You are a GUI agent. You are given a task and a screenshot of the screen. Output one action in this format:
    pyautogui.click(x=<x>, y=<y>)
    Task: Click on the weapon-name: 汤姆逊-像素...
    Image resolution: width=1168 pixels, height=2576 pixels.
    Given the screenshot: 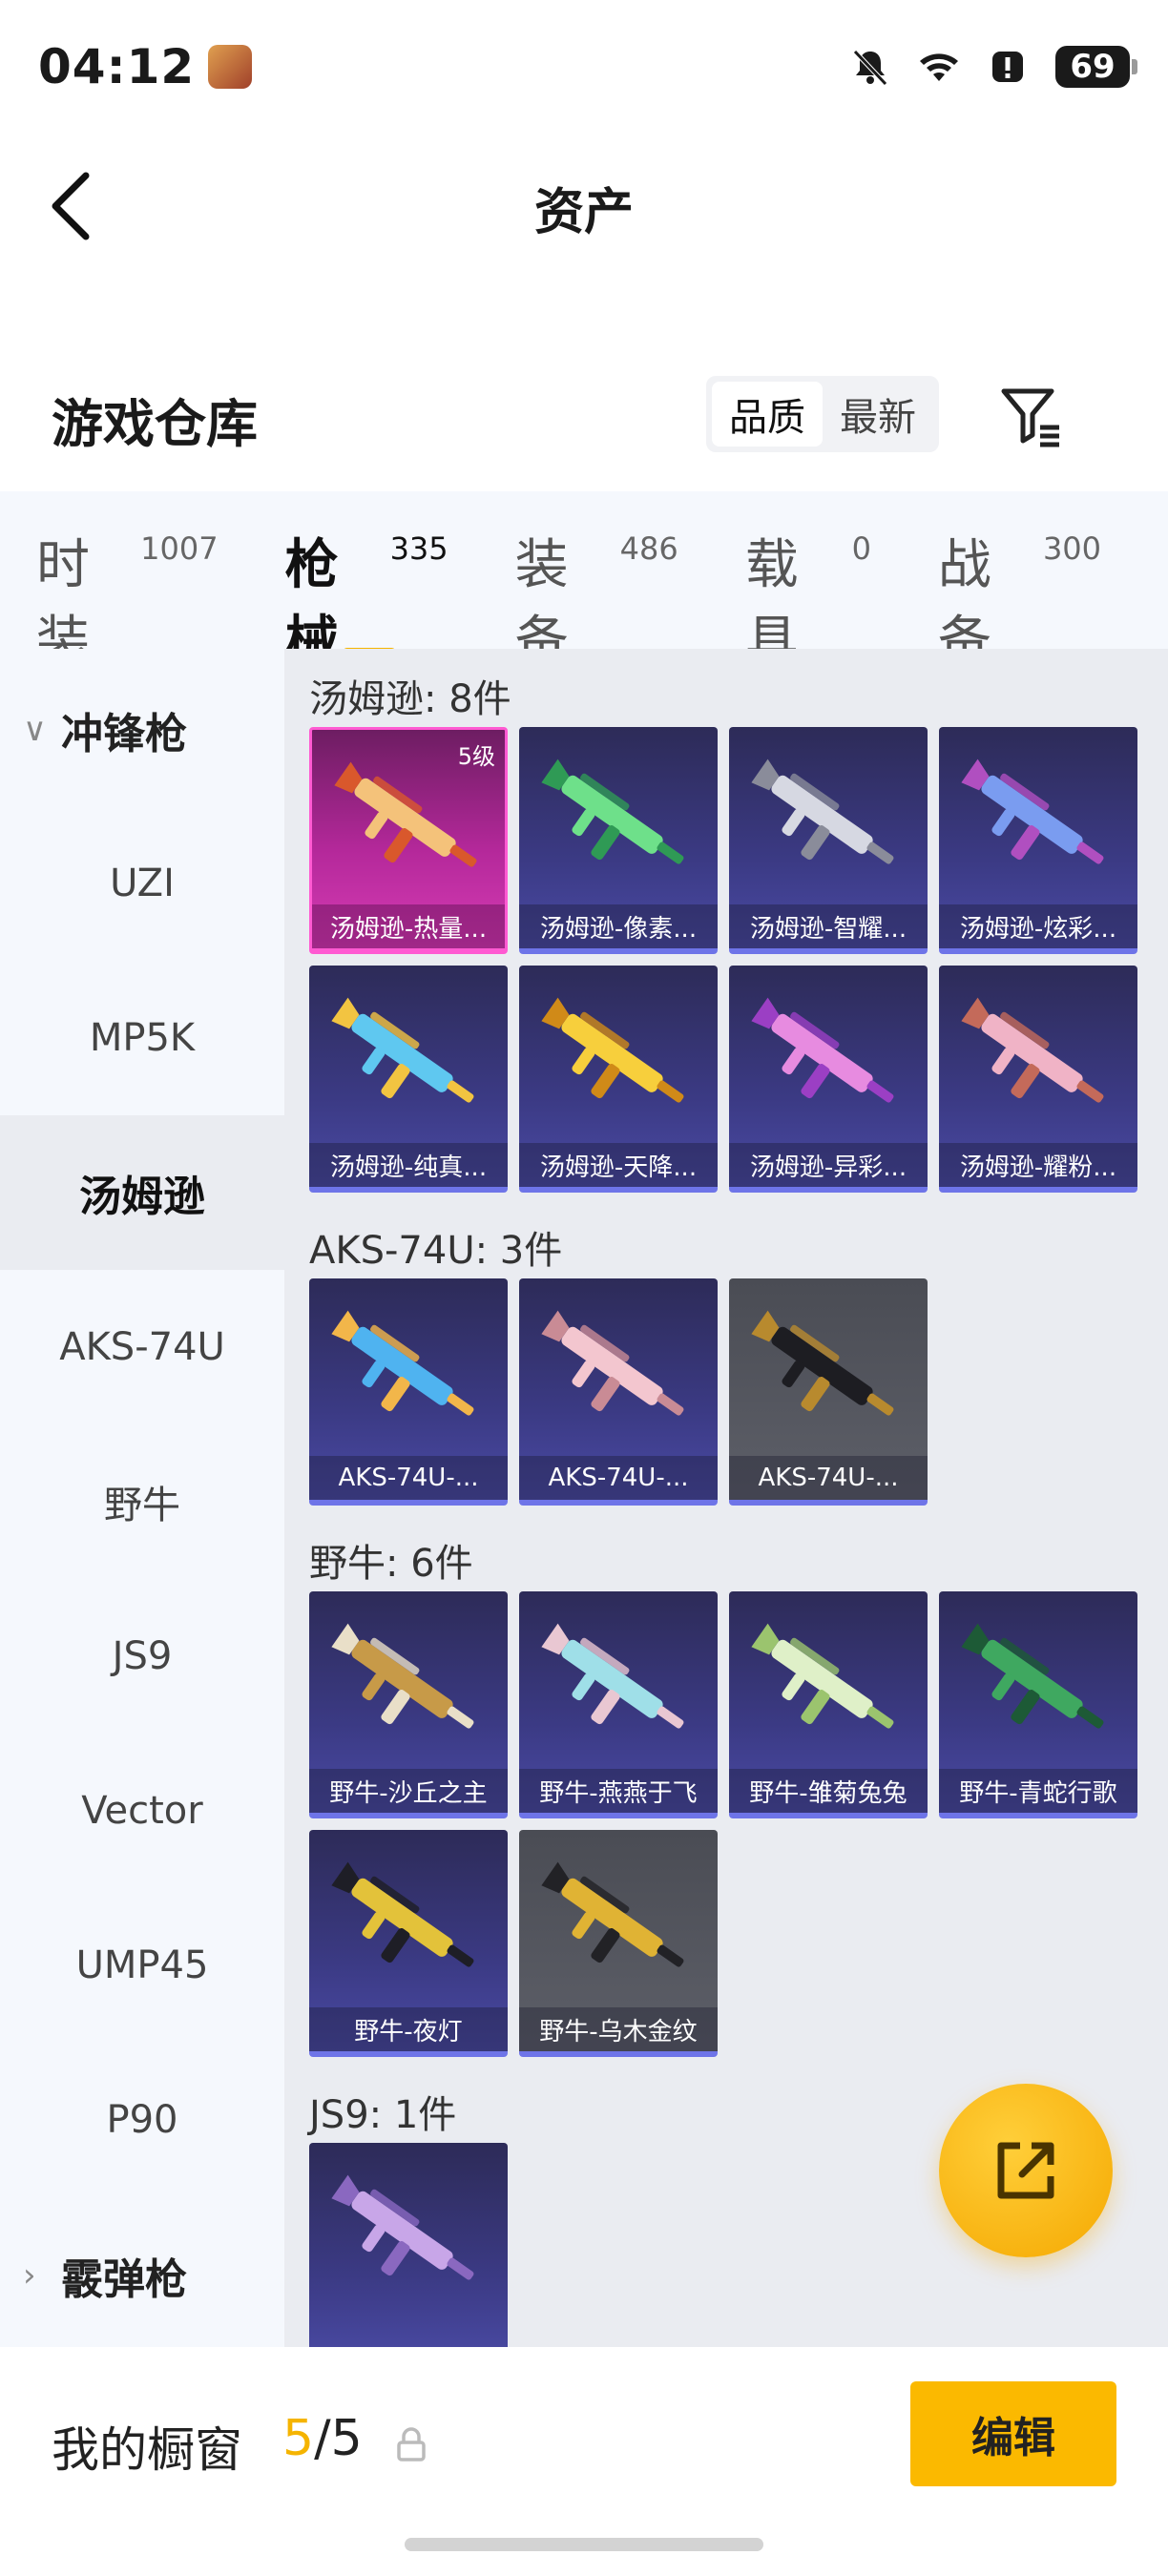 What is the action you would take?
    pyautogui.click(x=619, y=926)
    